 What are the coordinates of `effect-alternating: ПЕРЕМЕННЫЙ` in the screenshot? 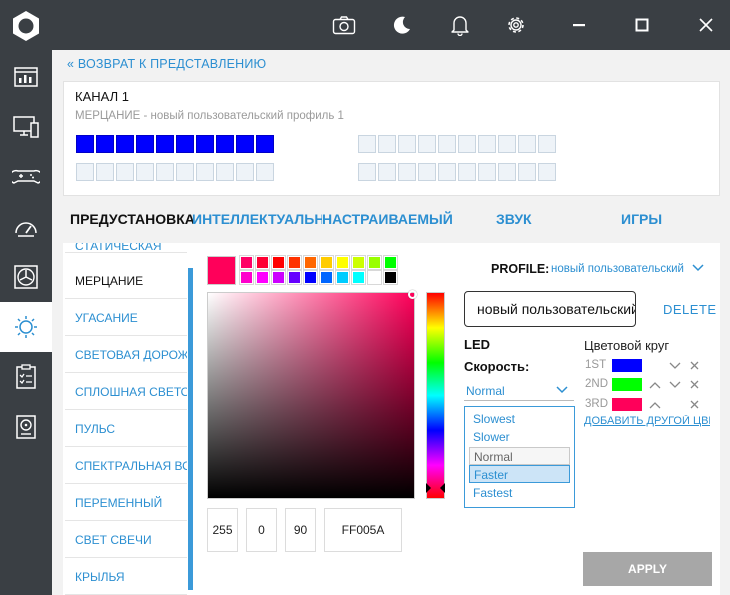 It's located at (126, 503).